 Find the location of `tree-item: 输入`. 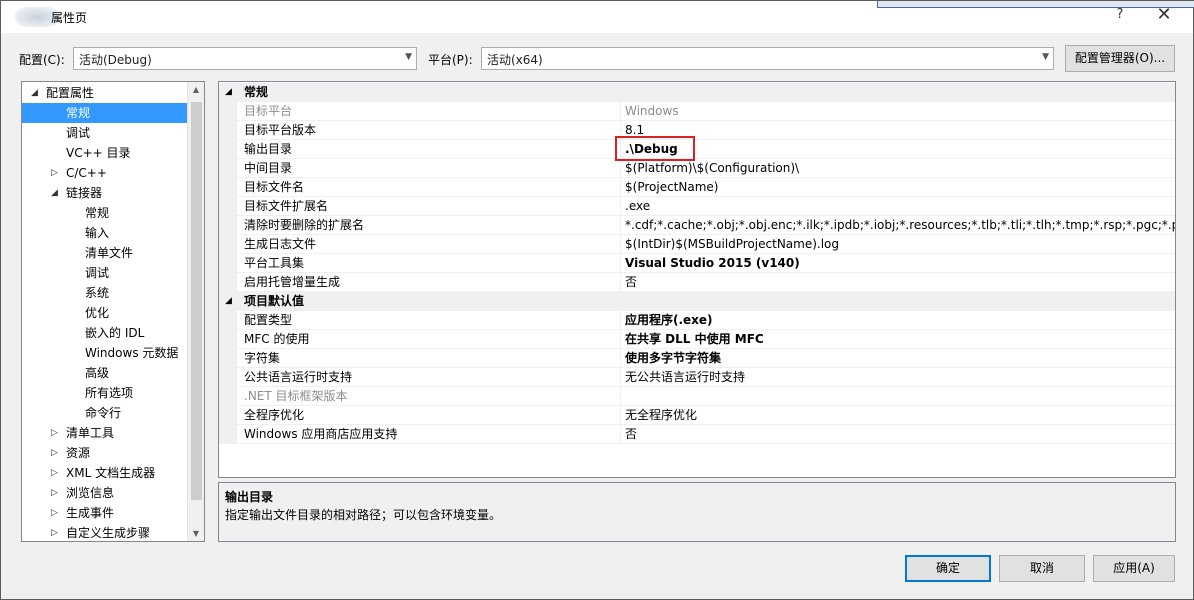

tree-item: 输入 is located at coordinates (105, 233).